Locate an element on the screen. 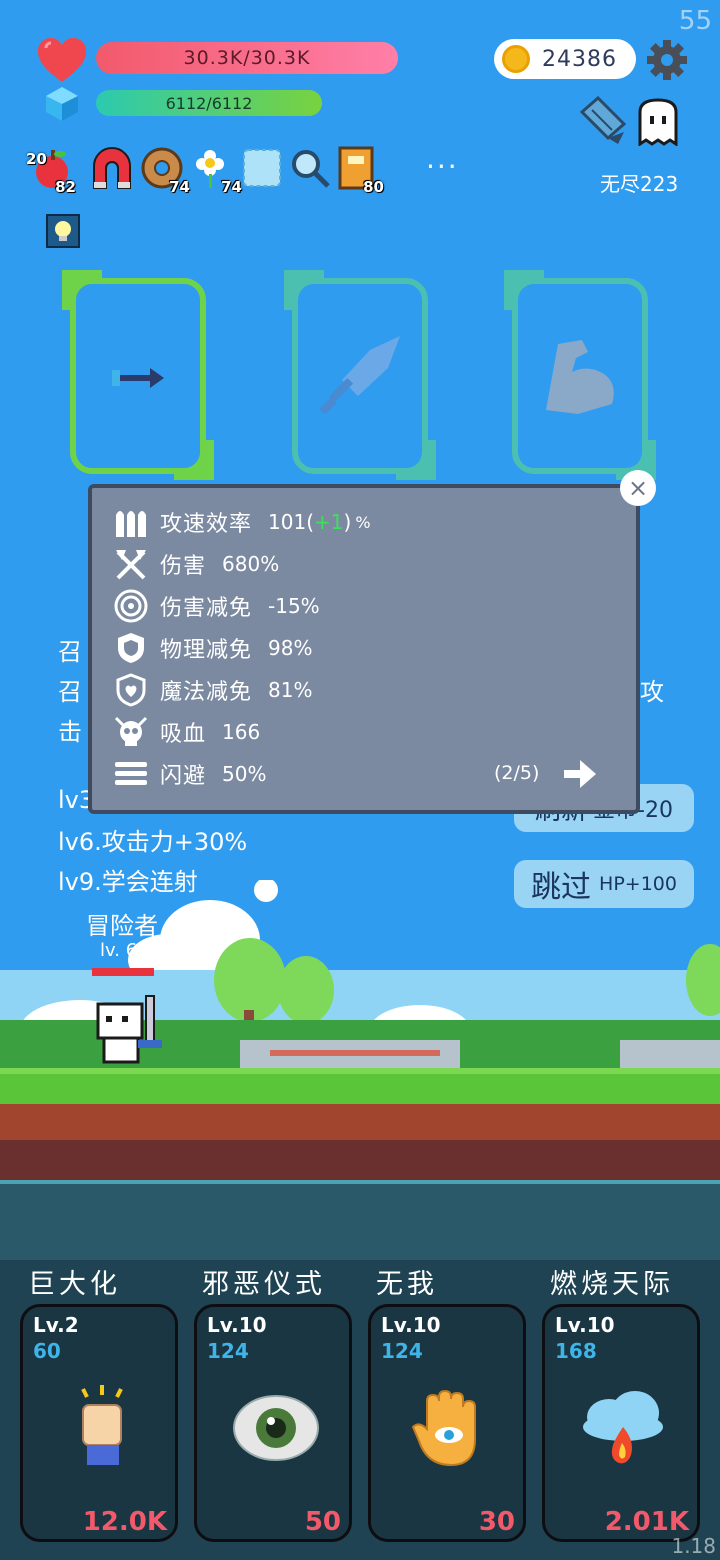 The width and height of the screenshot is (720, 1560). stat-value: 166 is located at coordinates (241, 732).